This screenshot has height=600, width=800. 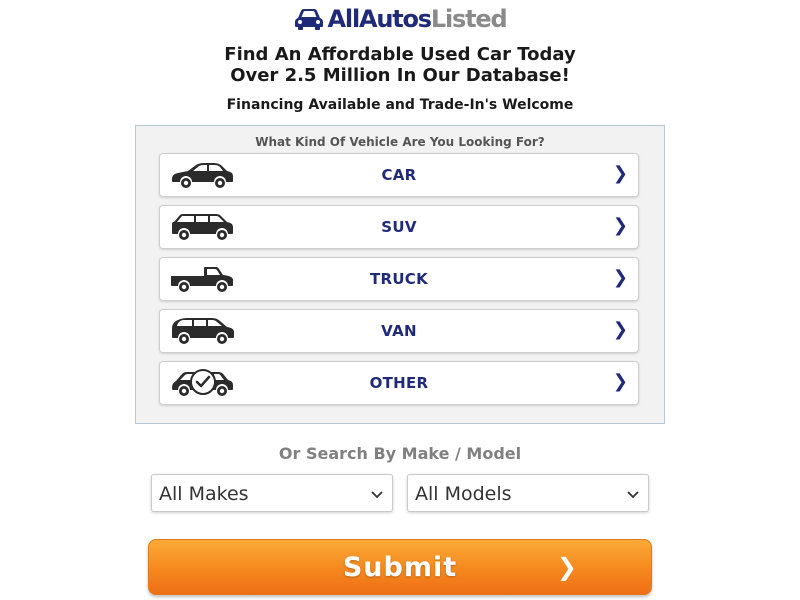 I want to click on site-logo: AllAutosListed, so click(x=400, y=19).